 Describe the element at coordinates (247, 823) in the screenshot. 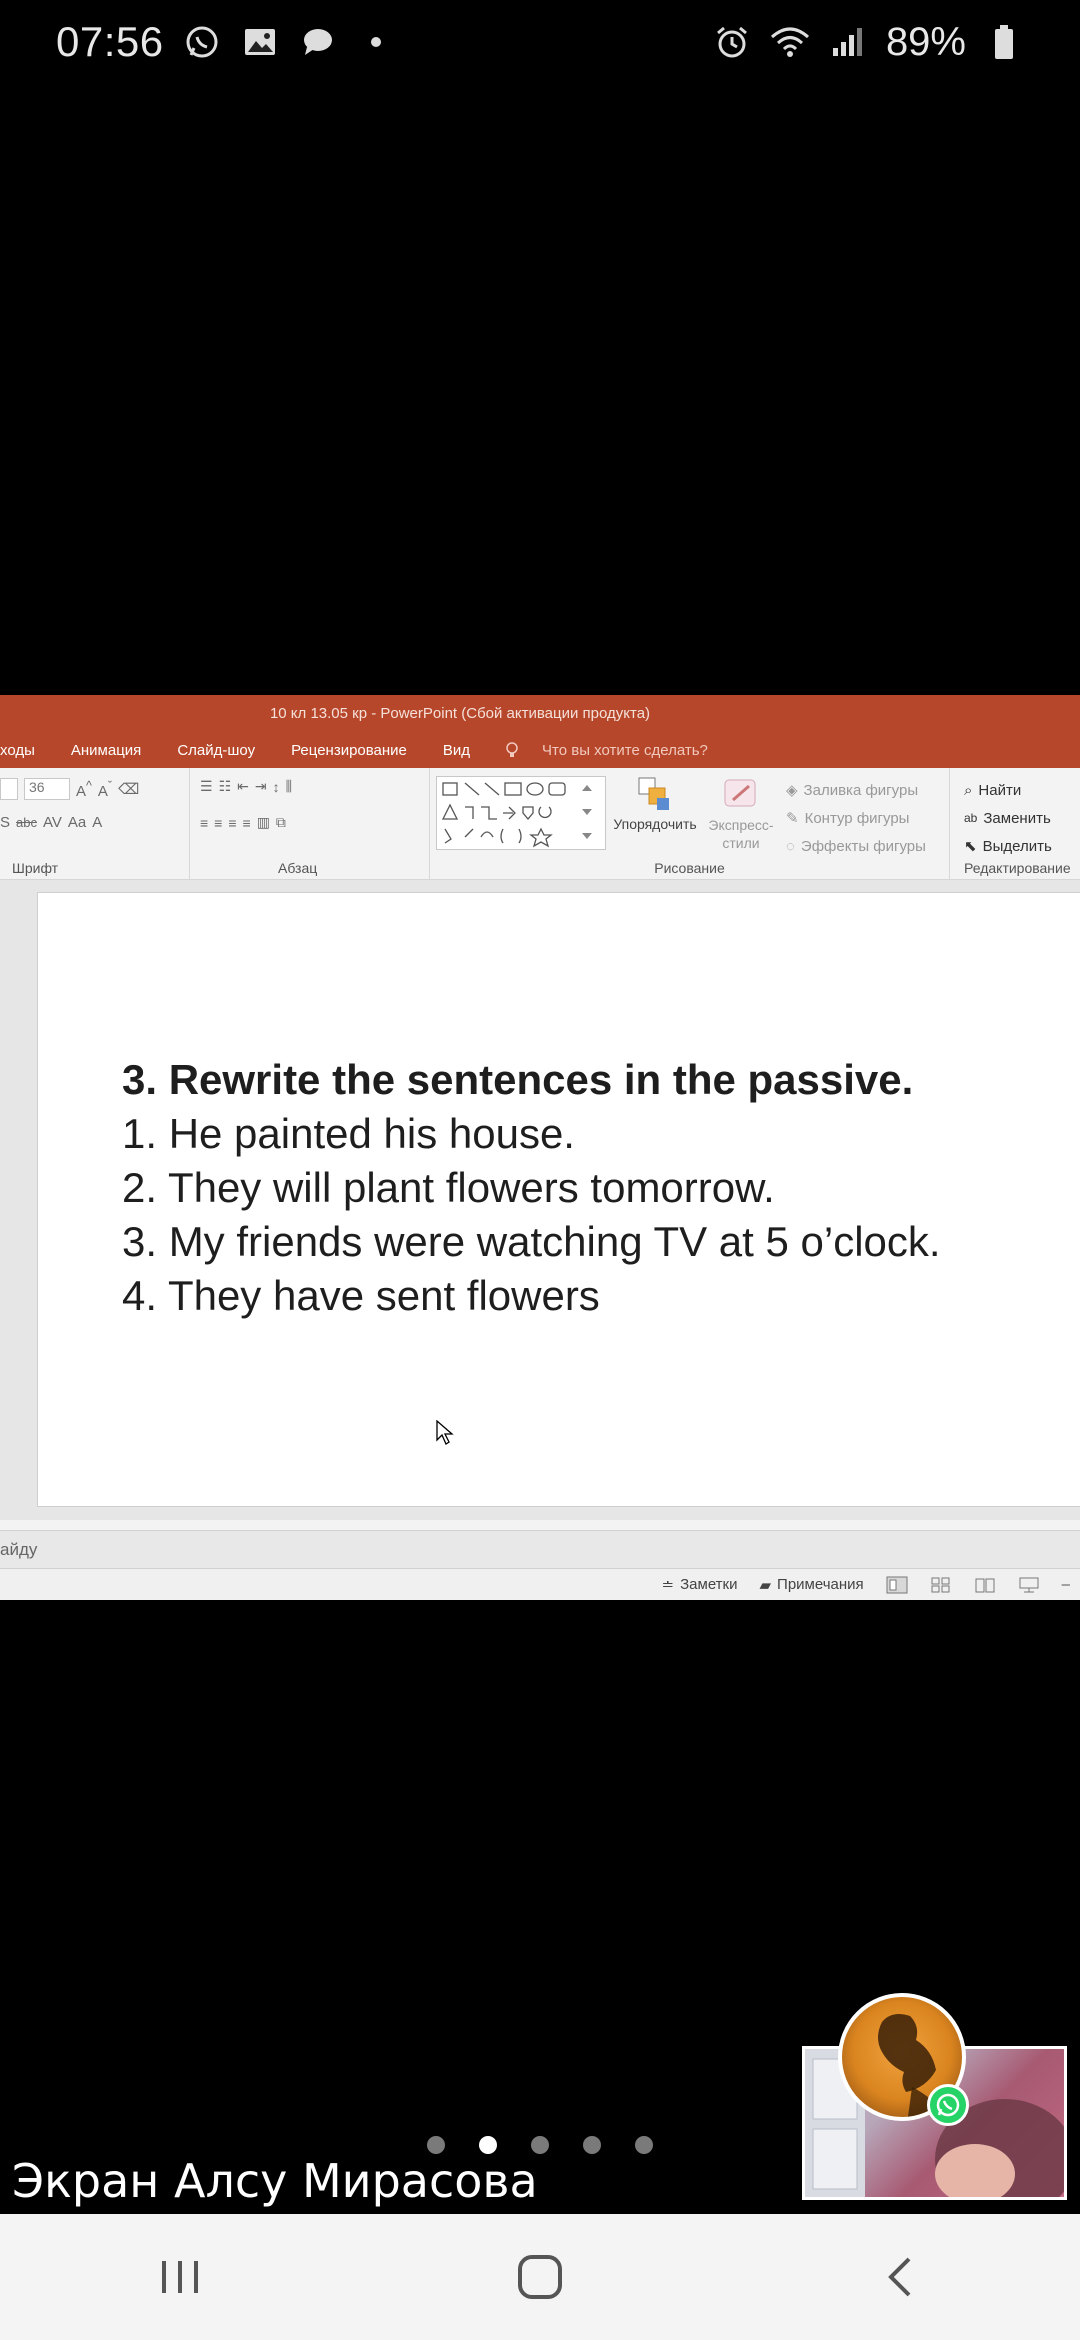

I see `justify-icon: ≡` at that location.